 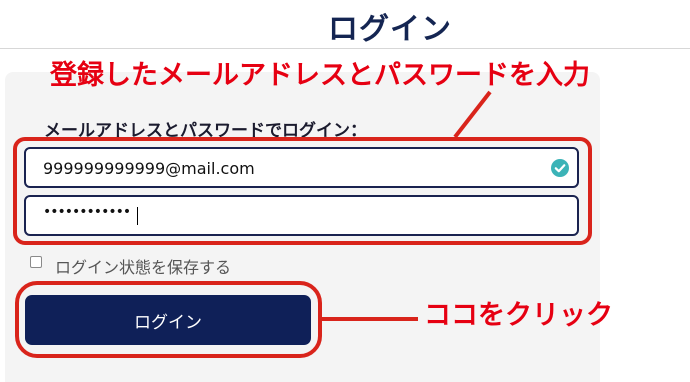 I want to click on remember-label: ログイン状態を保存する, so click(x=143, y=266).